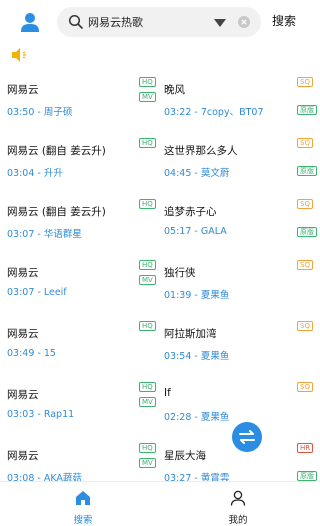  I want to click on nav-search: 搜索, so click(83, 508).